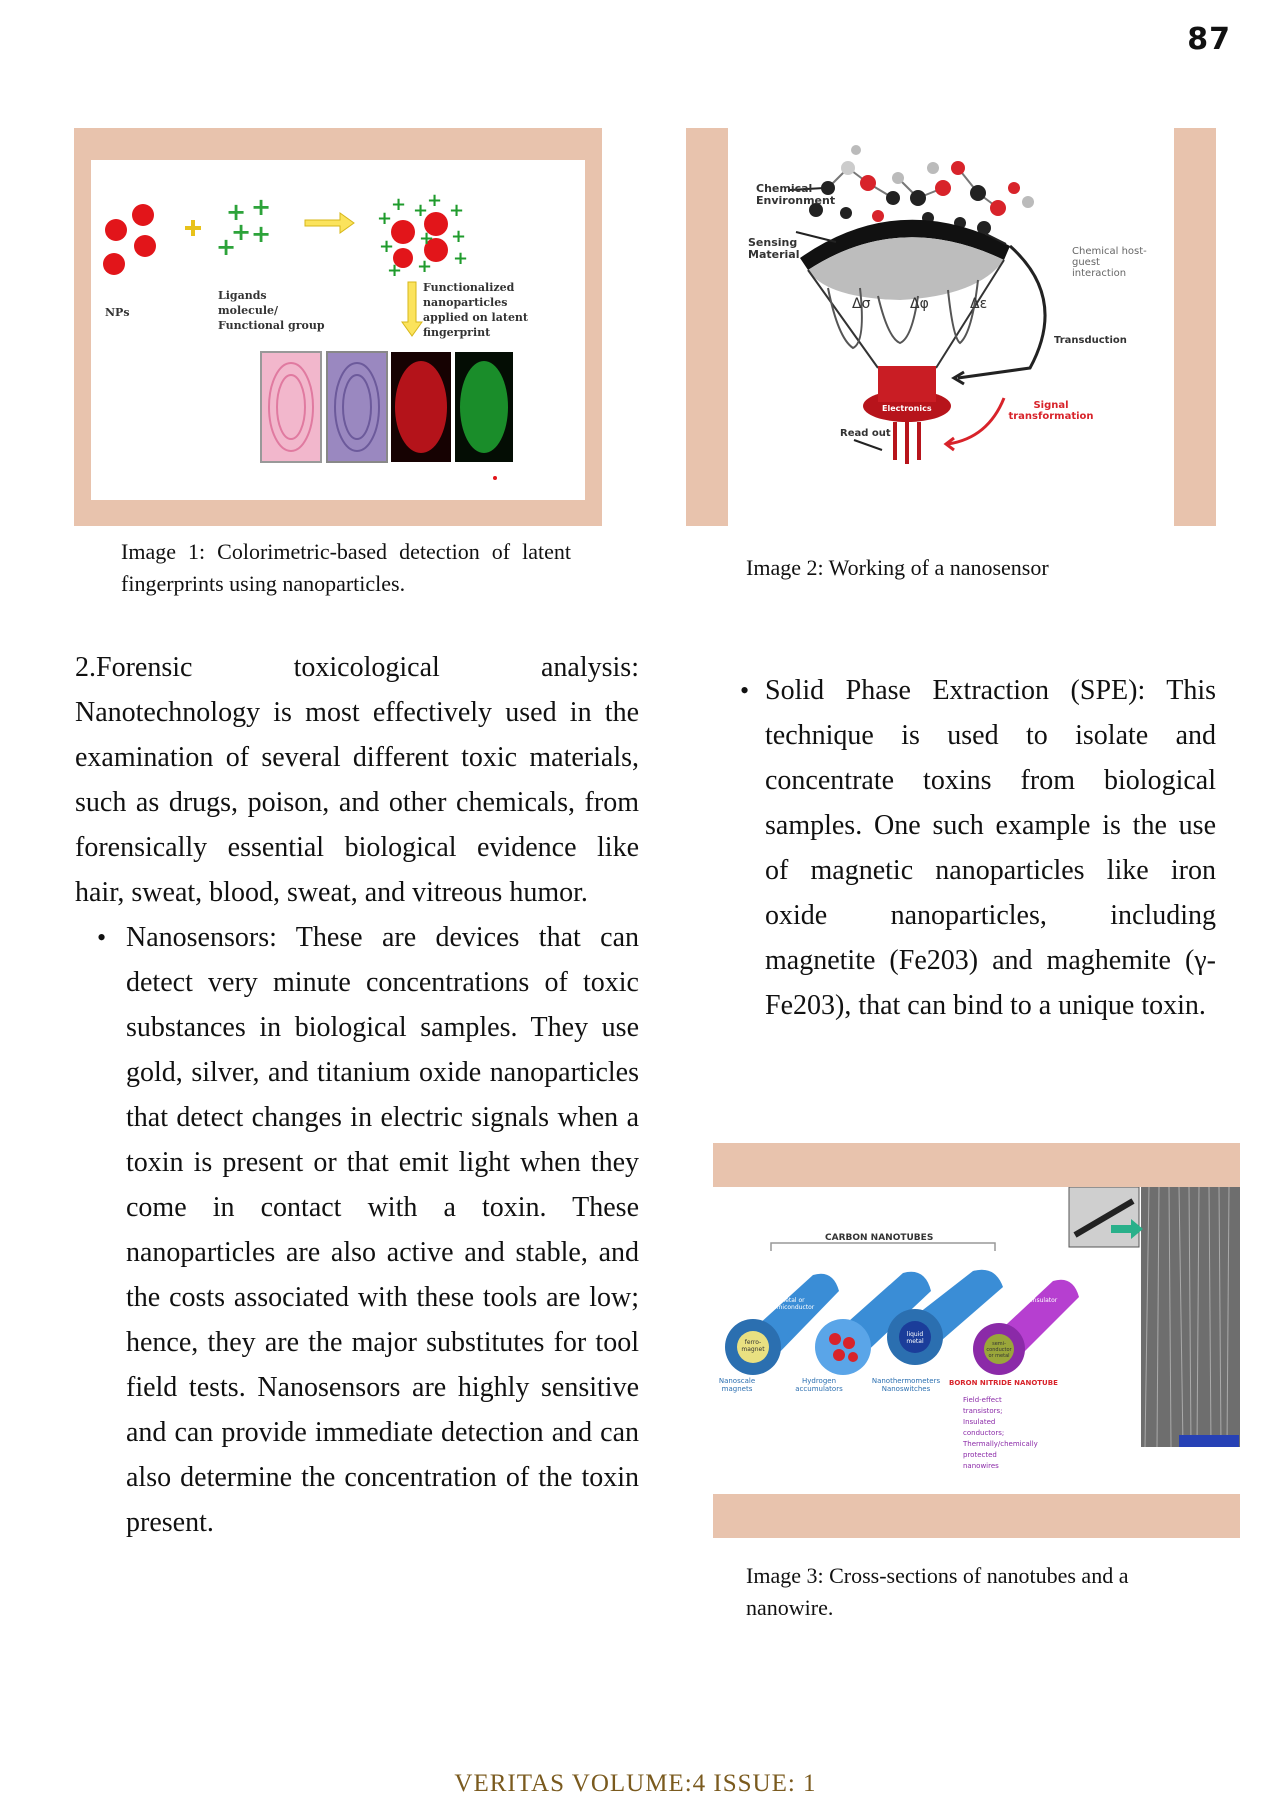 This screenshot has width=1271, height=1800. Describe the element at coordinates (193, 228) in the screenshot. I see `plus-sign` at that location.